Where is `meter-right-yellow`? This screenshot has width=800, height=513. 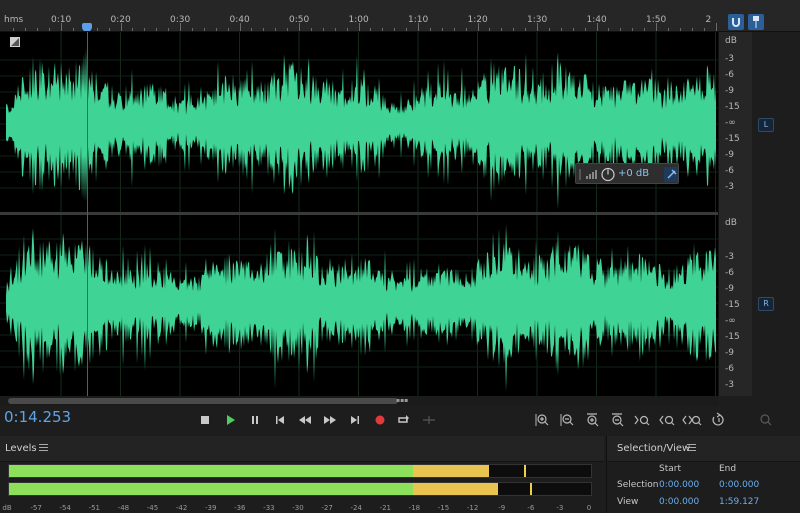 meter-right-yellow is located at coordinates (455, 489).